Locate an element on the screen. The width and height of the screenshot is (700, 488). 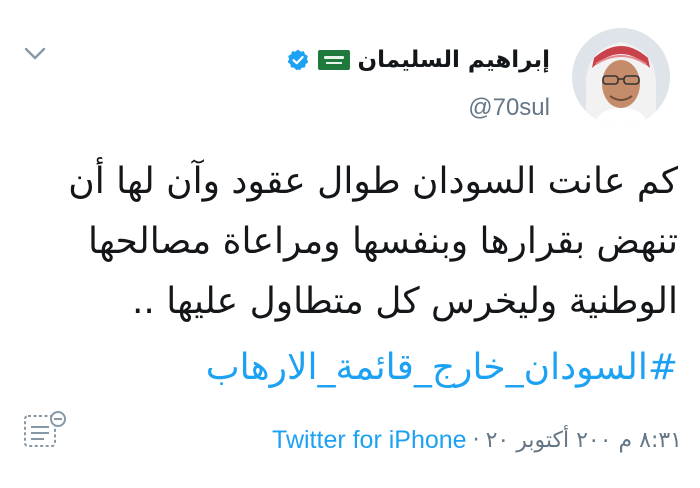
user-header: إبراهيم السليمان is located at coordinates (418, 60).